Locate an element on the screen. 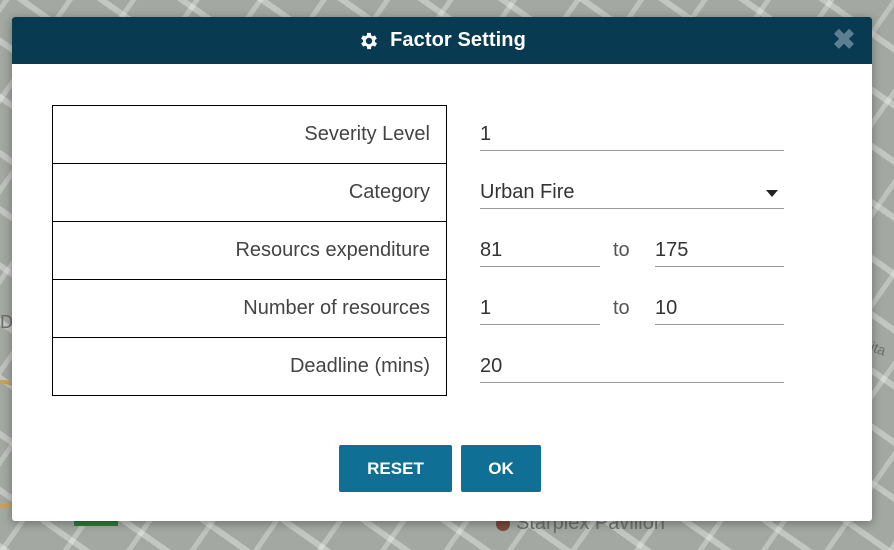  field-label-deadline: Deadline (mins) is located at coordinates (249, 366).